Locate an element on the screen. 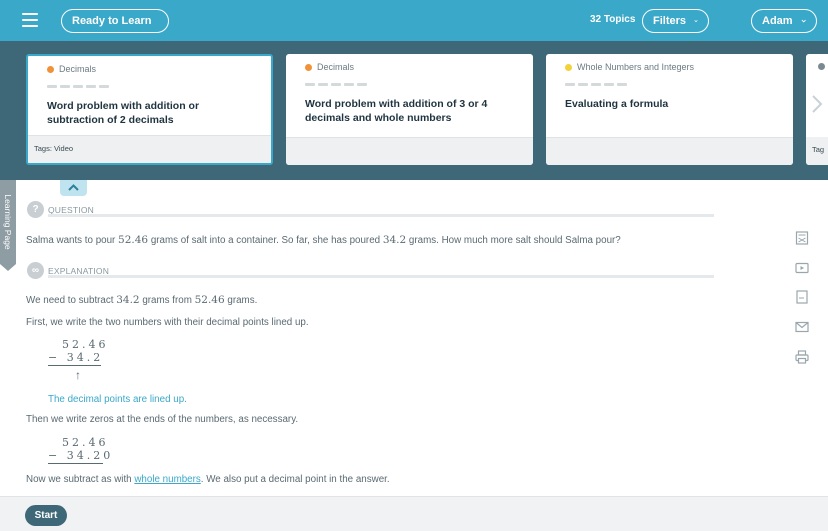  dictionary-icon is located at coordinates (802, 297).